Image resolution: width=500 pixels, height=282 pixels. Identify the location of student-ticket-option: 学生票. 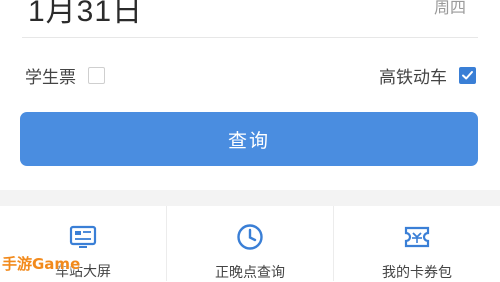
(65, 75).